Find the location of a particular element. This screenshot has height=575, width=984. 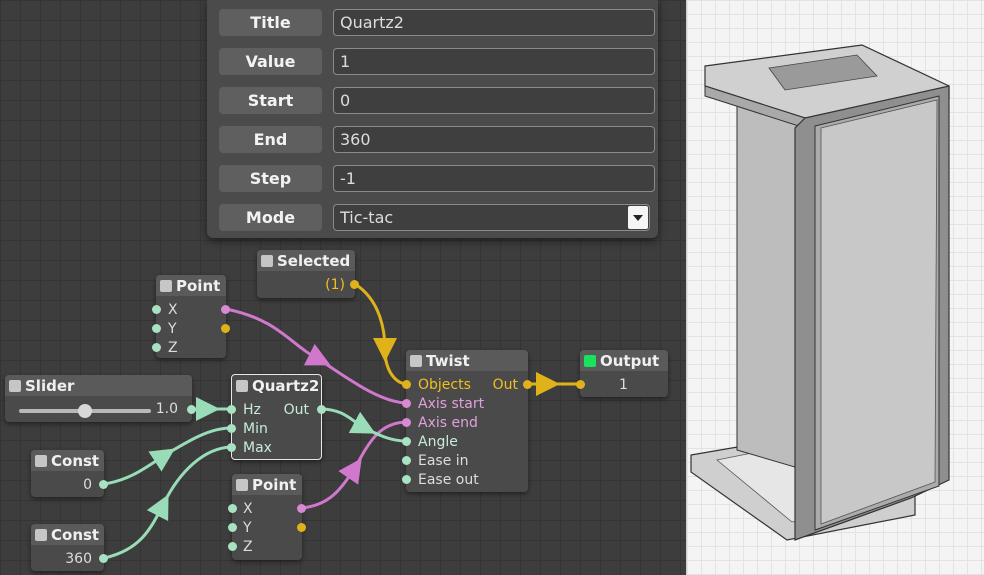

property-label: Step is located at coordinates (270, 178).